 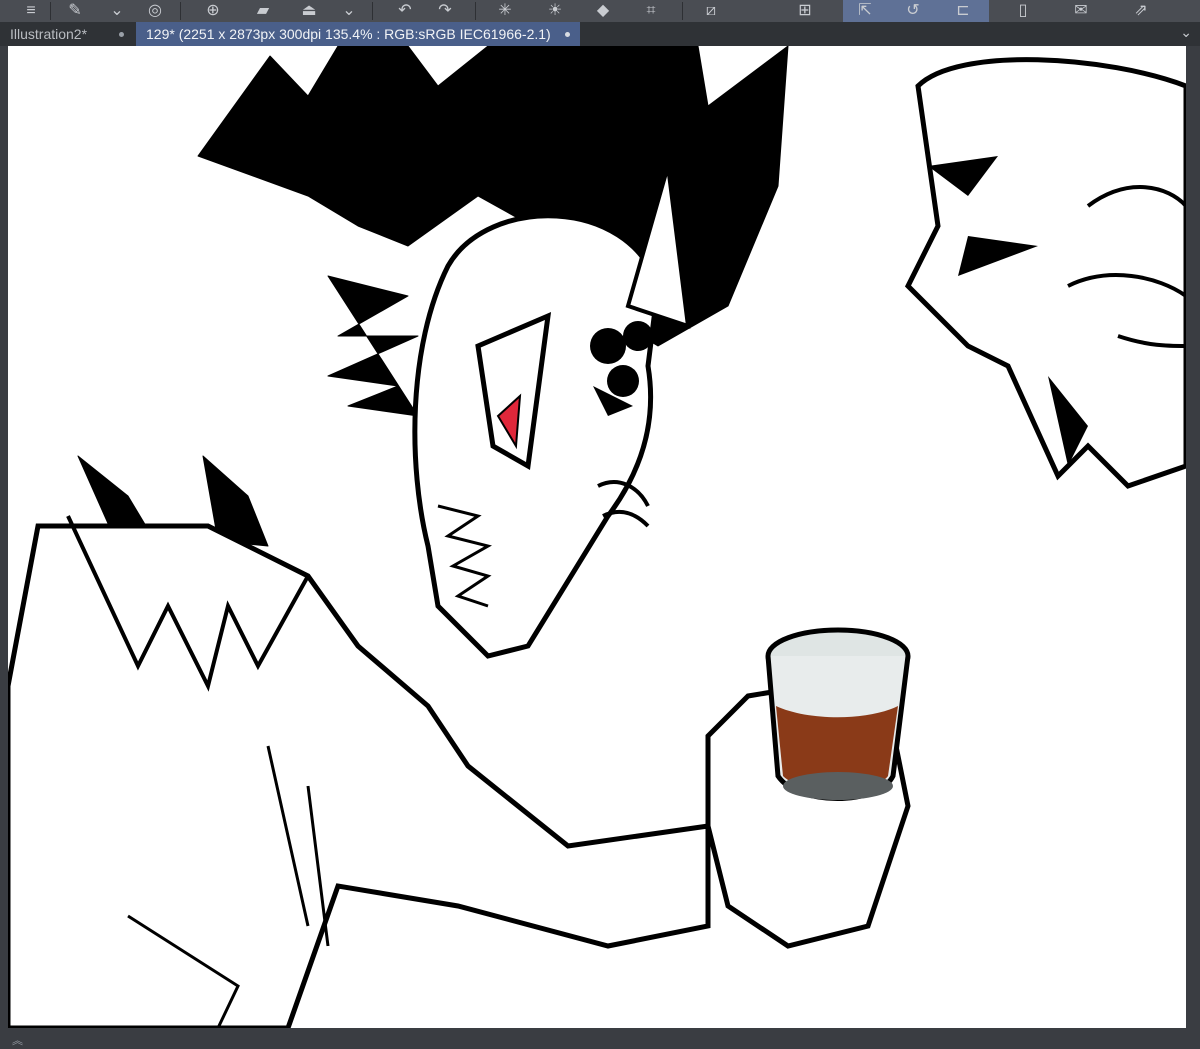 What do you see at coordinates (17, 1040) in the screenshot?
I see `collapse-handle-icon: ︽` at bounding box center [17, 1040].